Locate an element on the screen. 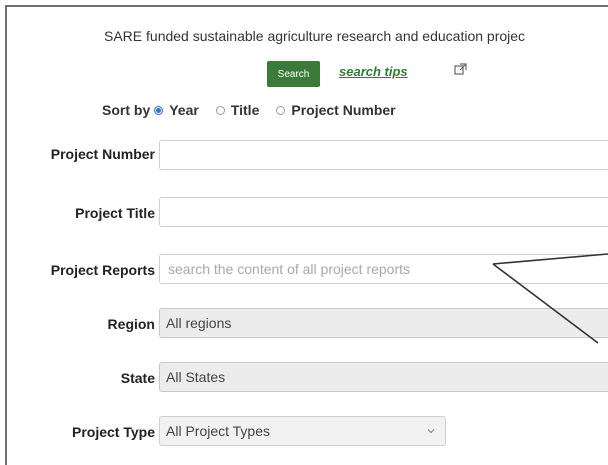 Image resolution: width=608 pixels, height=465 pixels. state-select: All States is located at coordinates (383, 377).